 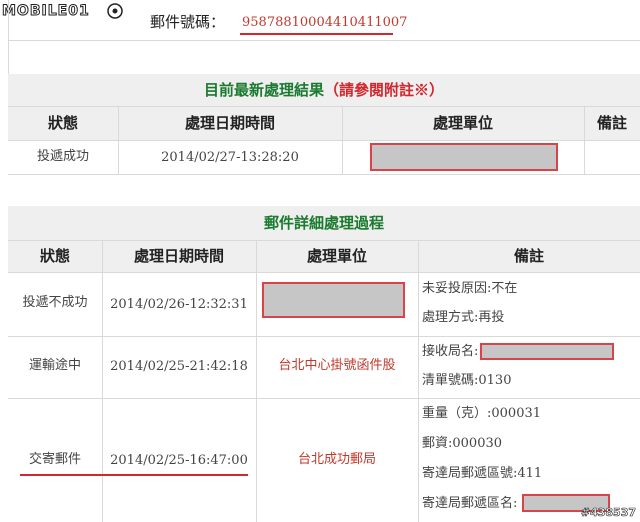 I want to click on detail-row1-status: 投遞不成功, so click(x=55, y=302).